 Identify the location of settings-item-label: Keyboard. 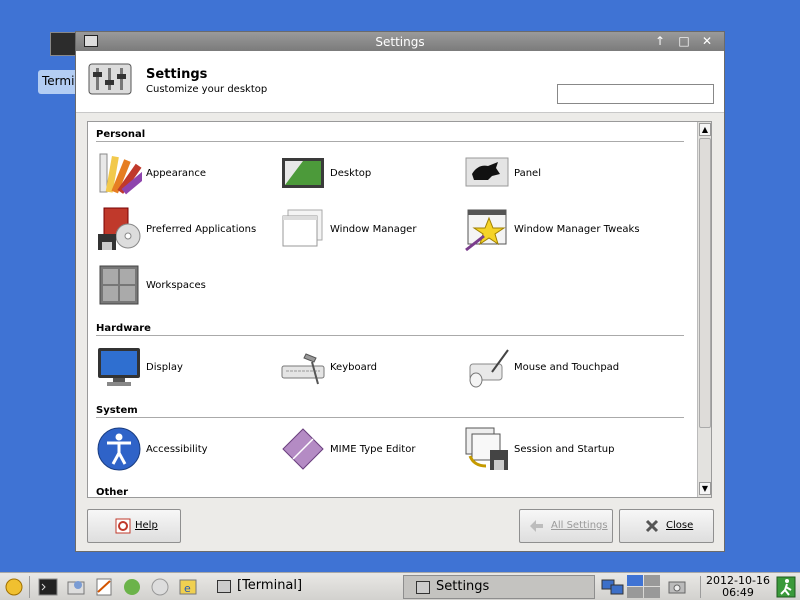
(354, 367).